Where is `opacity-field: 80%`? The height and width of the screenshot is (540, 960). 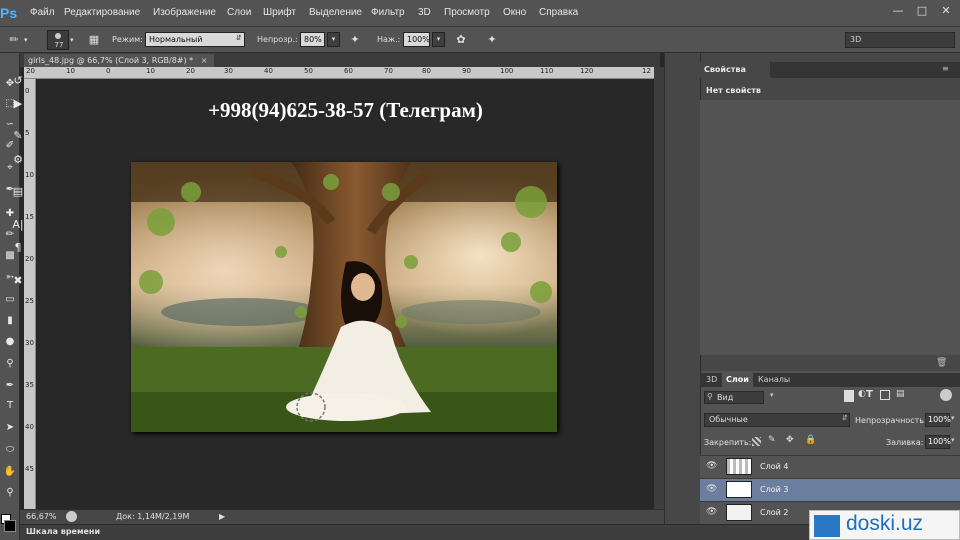
opacity-field: 80% is located at coordinates (312, 39).